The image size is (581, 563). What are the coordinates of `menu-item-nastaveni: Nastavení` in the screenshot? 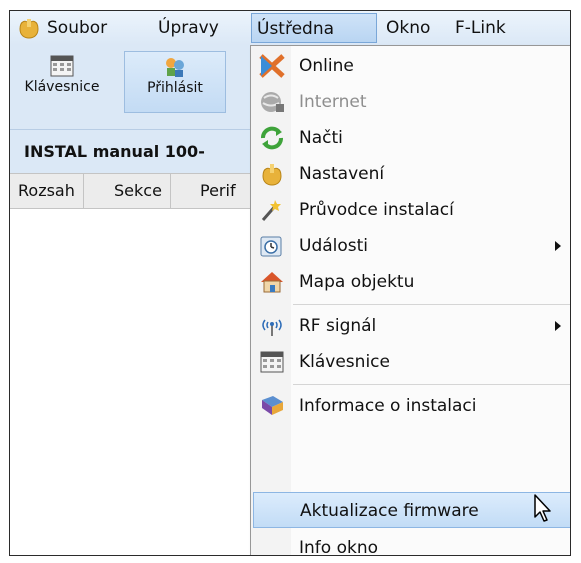 It's located at (411, 174).